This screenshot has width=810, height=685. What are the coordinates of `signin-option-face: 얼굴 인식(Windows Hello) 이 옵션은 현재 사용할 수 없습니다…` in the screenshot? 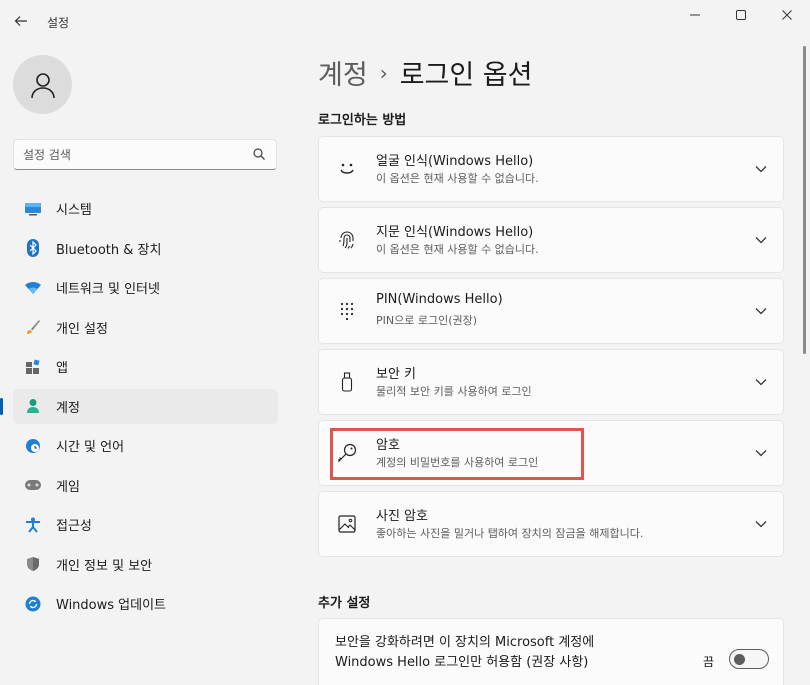 It's located at (551, 169).